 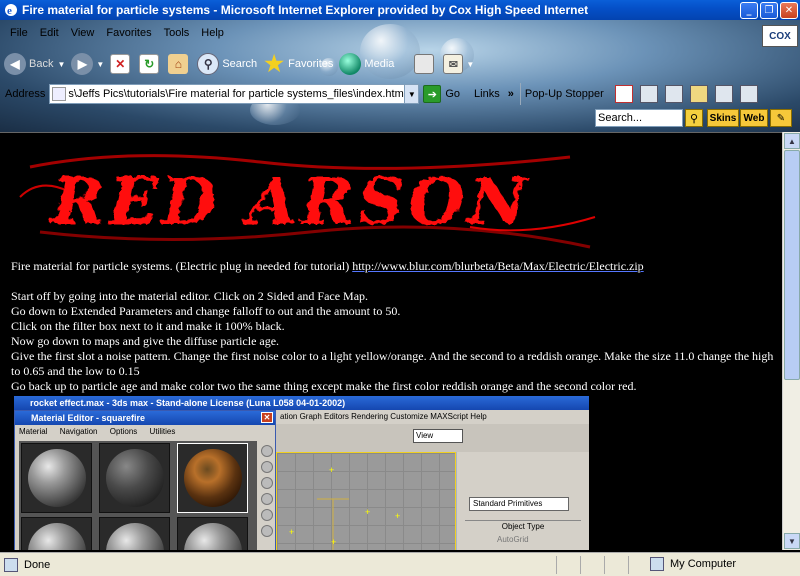 What do you see at coordinates (37, 564) in the screenshot?
I see `status-text: Done` at bounding box center [37, 564].